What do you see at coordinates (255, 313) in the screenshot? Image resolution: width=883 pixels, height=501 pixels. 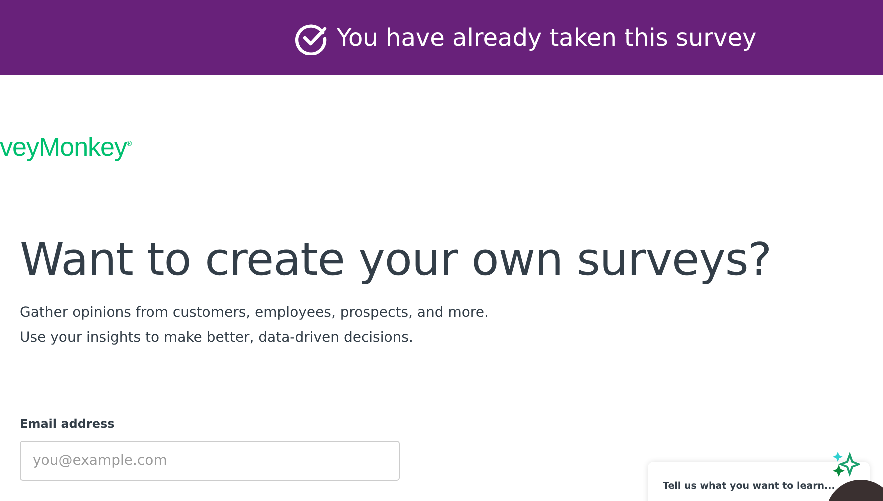 I see `intro-text: Gather opinions from customers, employees, prospects, and more.` at bounding box center [255, 313].